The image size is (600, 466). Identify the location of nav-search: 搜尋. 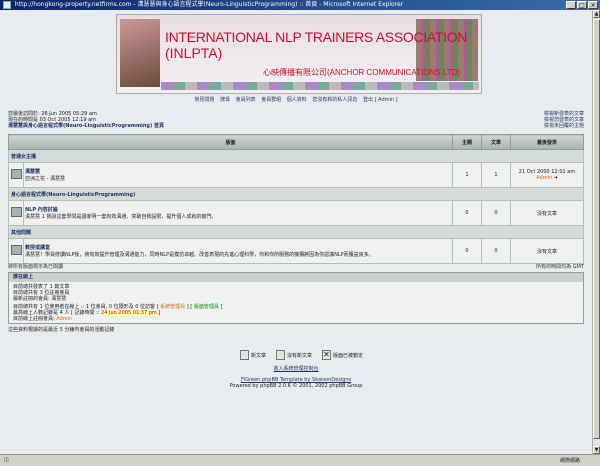
(225, 100).